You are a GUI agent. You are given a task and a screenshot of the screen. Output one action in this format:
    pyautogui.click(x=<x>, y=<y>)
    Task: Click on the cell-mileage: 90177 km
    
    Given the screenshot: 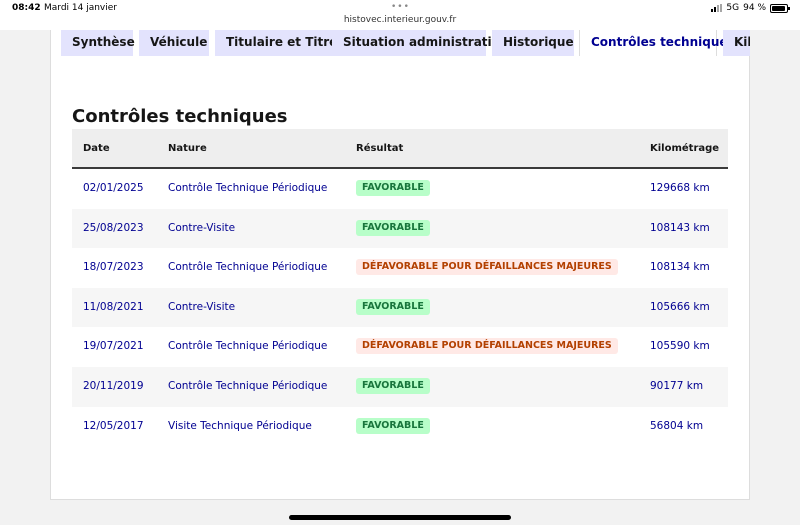 What is the action you would take?
    pyautogui.click(x=677, y=385)
    